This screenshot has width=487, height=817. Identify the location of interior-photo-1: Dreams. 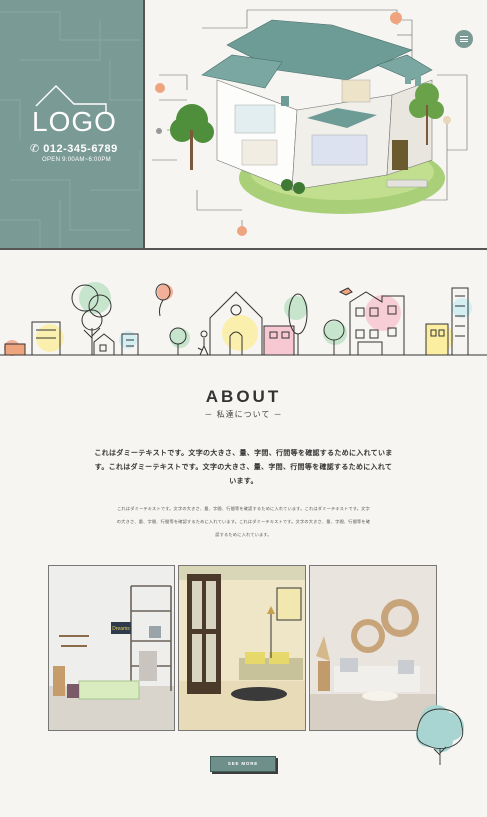
(111, 648).